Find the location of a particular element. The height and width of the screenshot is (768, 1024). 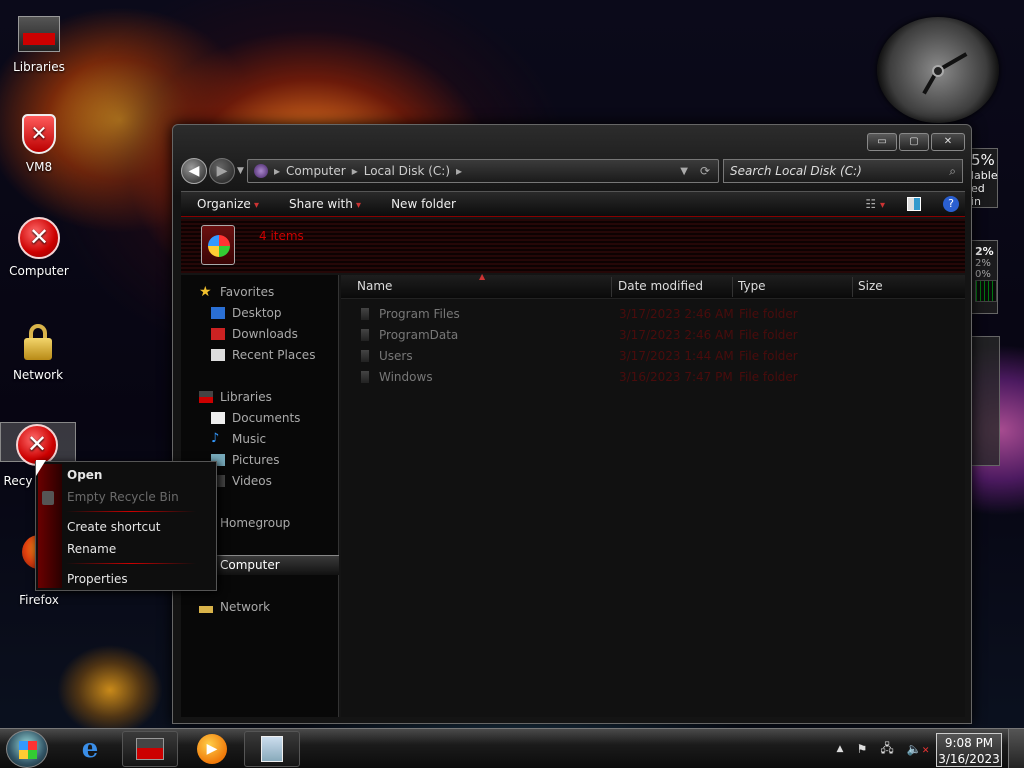

new-folder-button: New folder is located at coordinates (423, 204).